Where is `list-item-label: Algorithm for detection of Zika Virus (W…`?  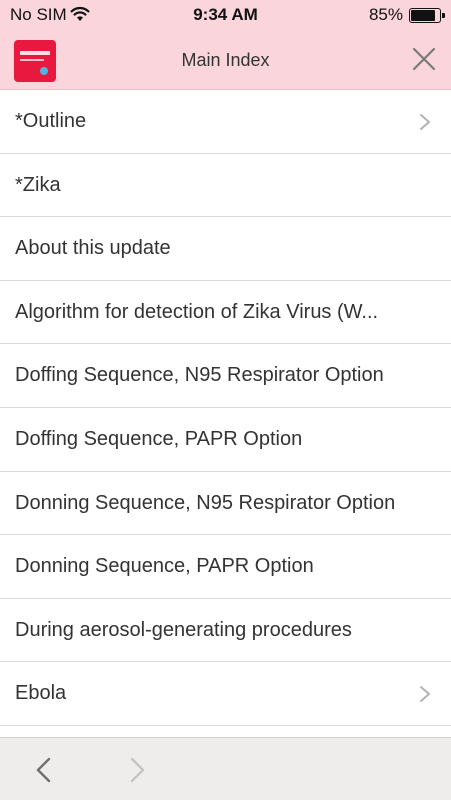
list-item-label: Algorithm for detection of Zika Virus (W… is located at coordinates (197, 311).